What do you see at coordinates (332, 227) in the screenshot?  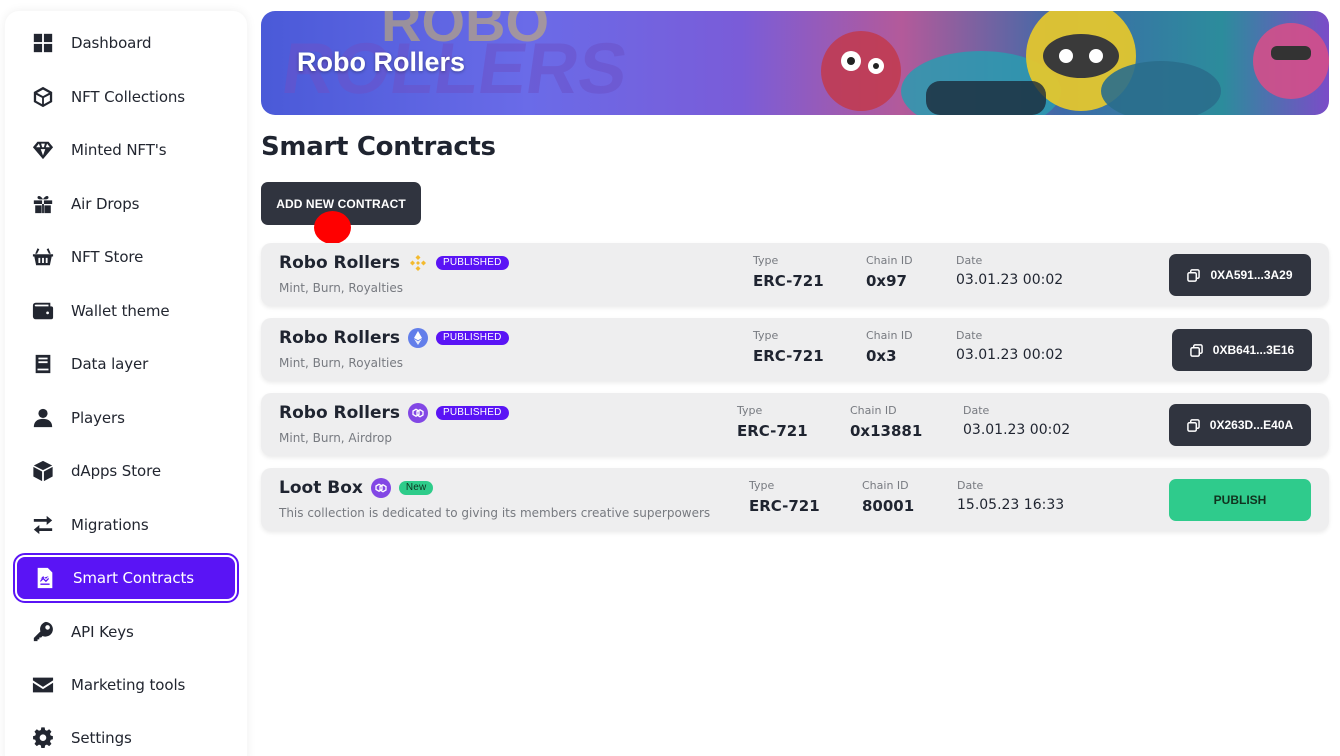 I see `click-marker` at bounding box center [332, 227].